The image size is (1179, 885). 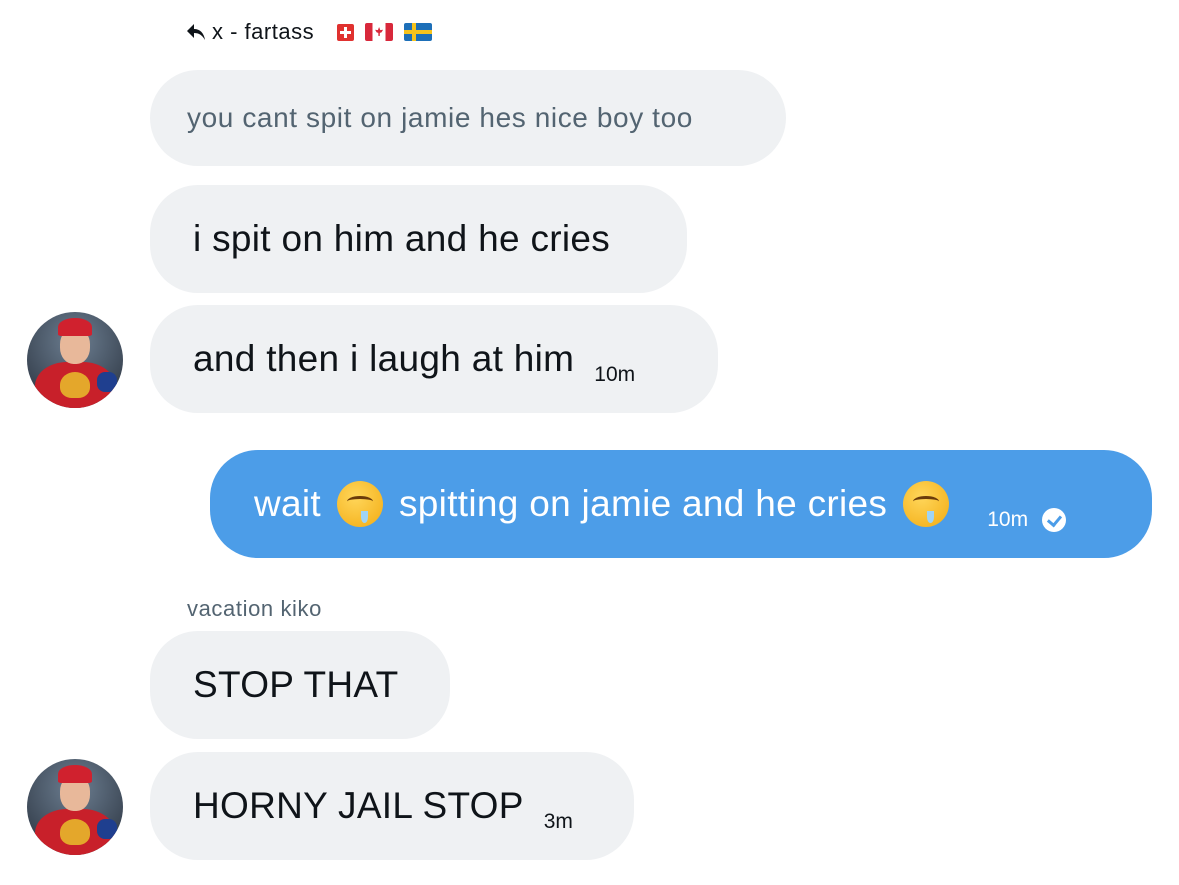 I want to click on message-timestamp: 3m, so click(x=558, y=821).